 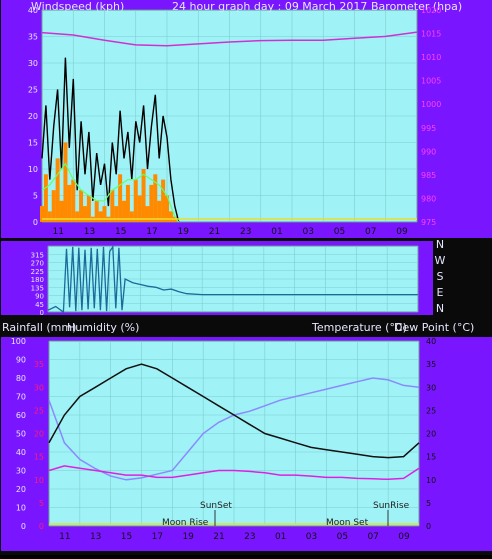 I want to click on windspeed-tick-label: 25, so click(x=33, y=90).